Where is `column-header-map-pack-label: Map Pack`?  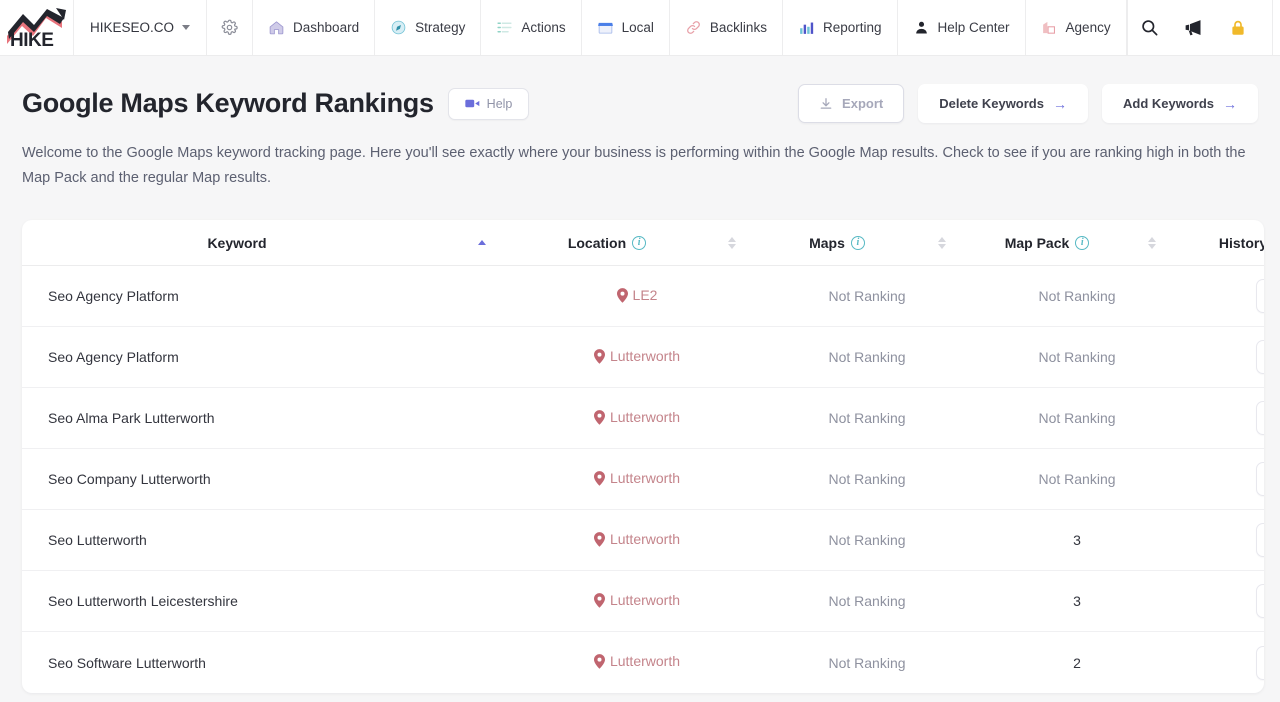 column-header-map-pack-label: Map Pack is located at coordinates (1037, 242).